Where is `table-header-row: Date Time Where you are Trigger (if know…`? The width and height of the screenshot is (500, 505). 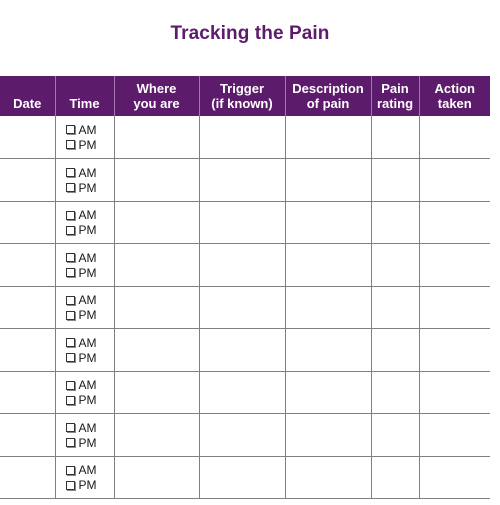
table-header-row: Date Time Where you are Trigger (if know… is located at coordinates (245, 96).